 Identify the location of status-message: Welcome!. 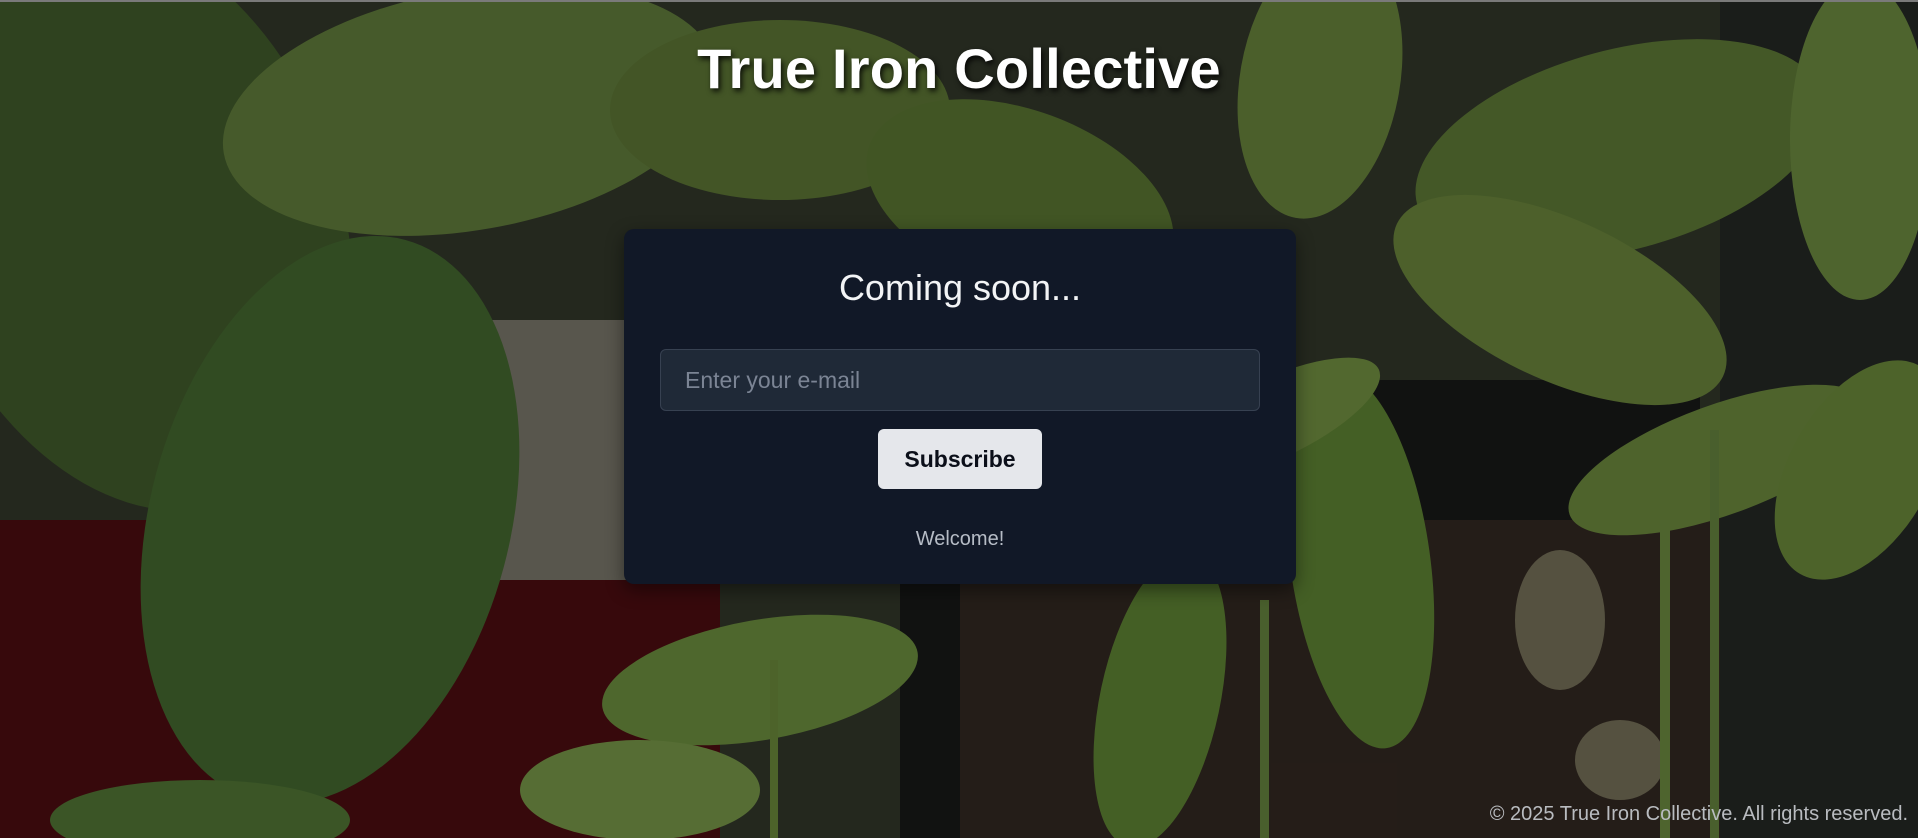
(960, 539).